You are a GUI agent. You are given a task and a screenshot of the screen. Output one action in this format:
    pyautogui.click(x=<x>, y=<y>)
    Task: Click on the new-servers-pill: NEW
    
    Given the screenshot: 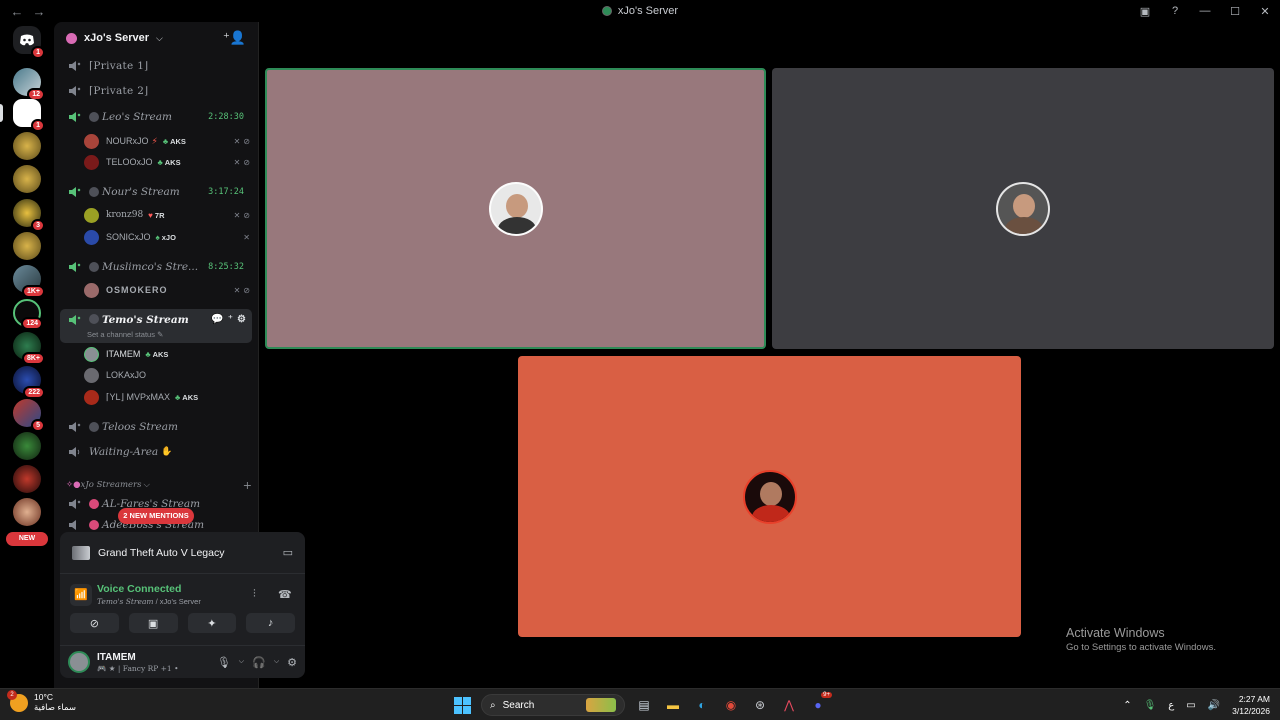 What is the action you would take?
    pyautogui.click(x=27, y=539)
    